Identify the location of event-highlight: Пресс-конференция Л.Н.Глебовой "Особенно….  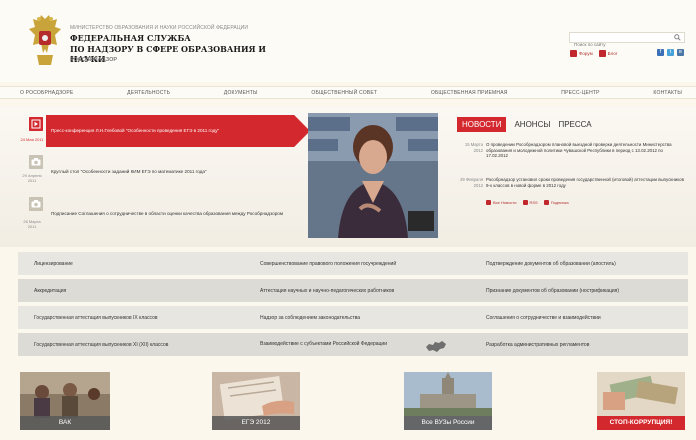
(178, 131).